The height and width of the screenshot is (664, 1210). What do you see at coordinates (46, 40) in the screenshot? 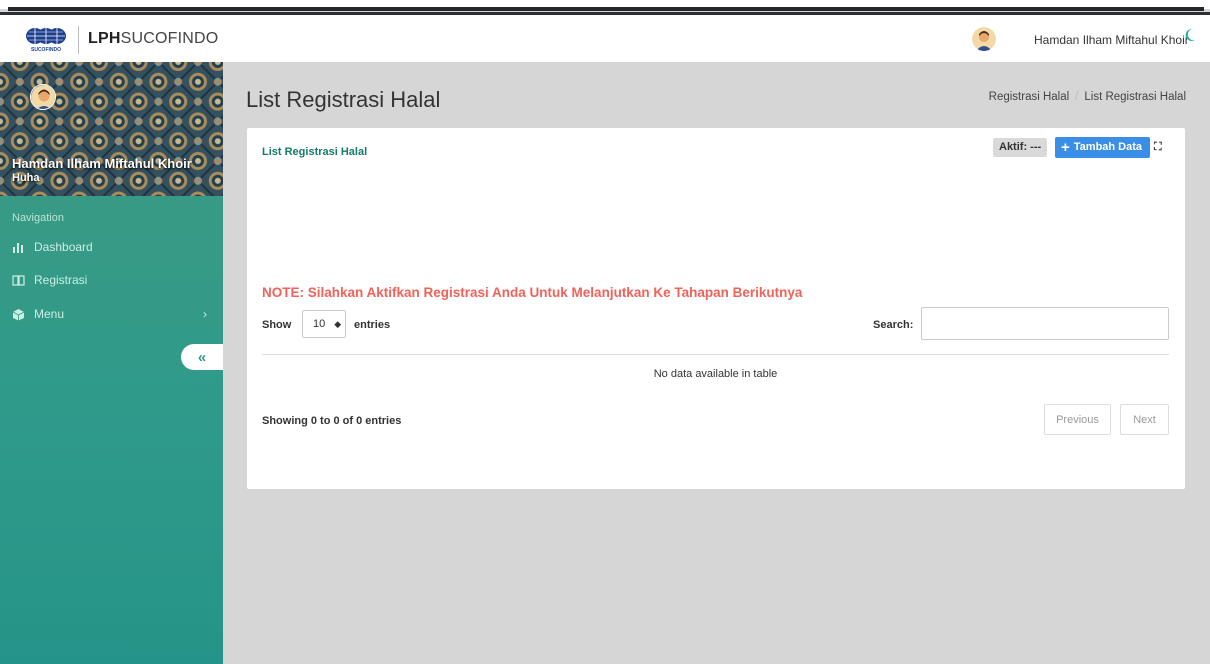
I see `sucofindo-logo-icon: SUCOFINDO` at bounding box center [46, 40].